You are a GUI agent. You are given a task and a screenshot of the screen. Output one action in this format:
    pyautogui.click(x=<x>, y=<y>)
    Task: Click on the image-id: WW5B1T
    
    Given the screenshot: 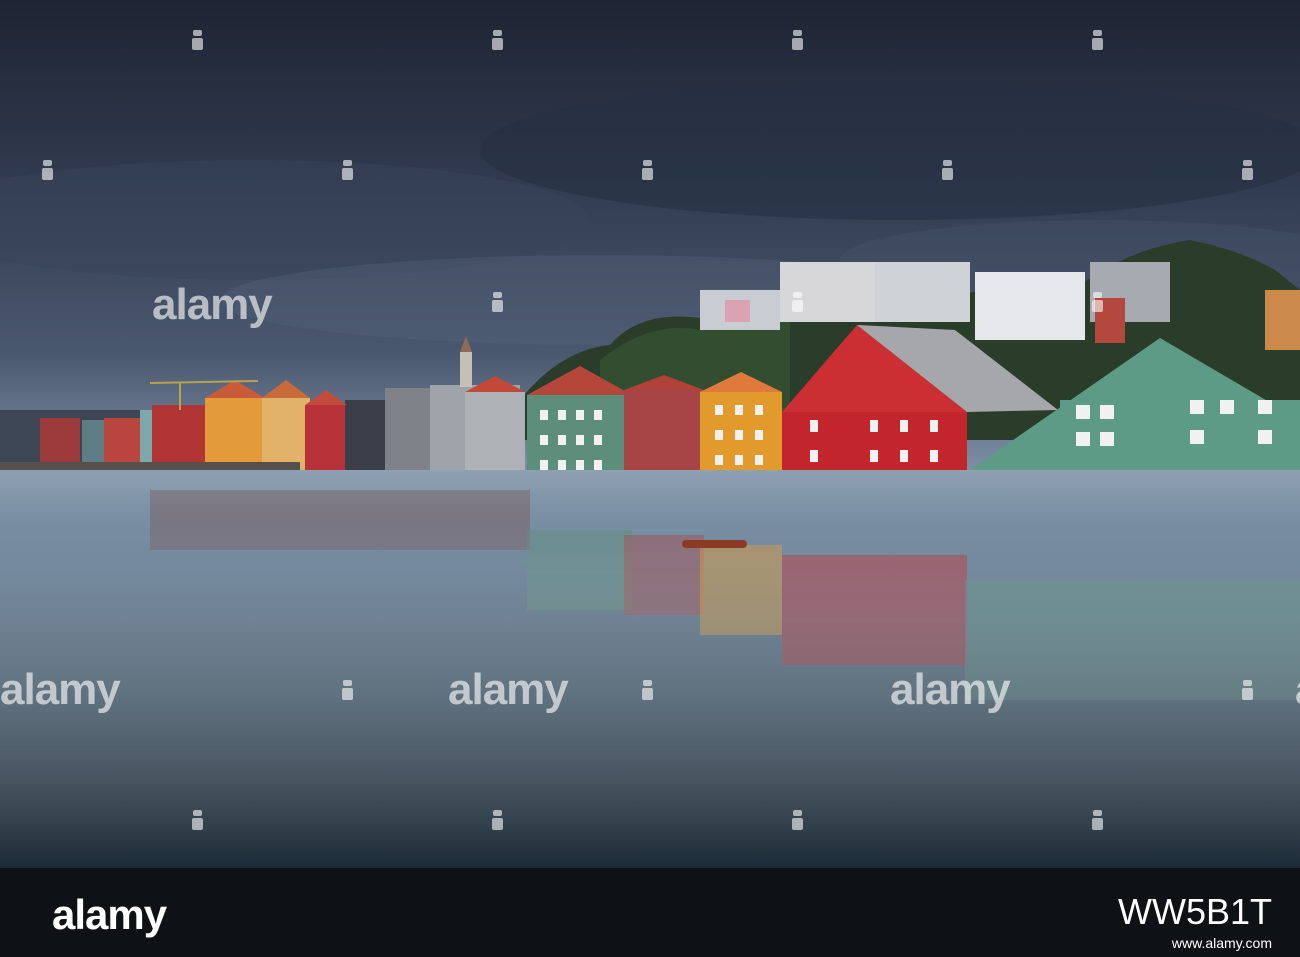 What is the action you would take?
    pyautogui.click(x=1194, y=911)
    